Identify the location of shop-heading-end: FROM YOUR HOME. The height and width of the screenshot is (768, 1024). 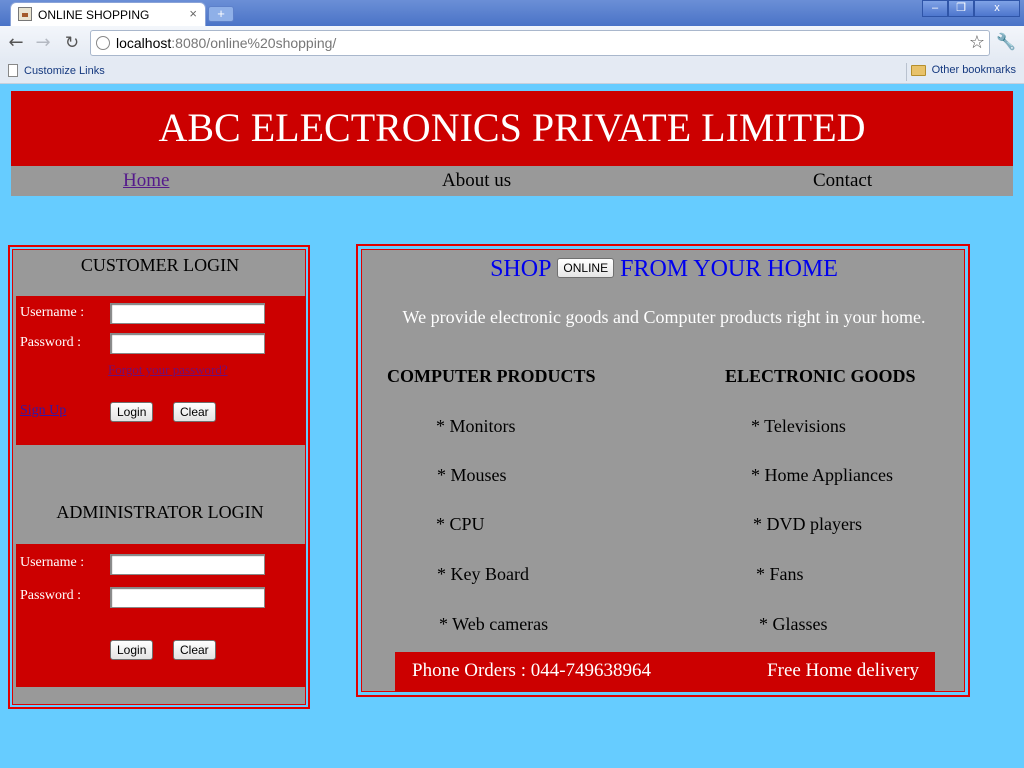
(729, 269).